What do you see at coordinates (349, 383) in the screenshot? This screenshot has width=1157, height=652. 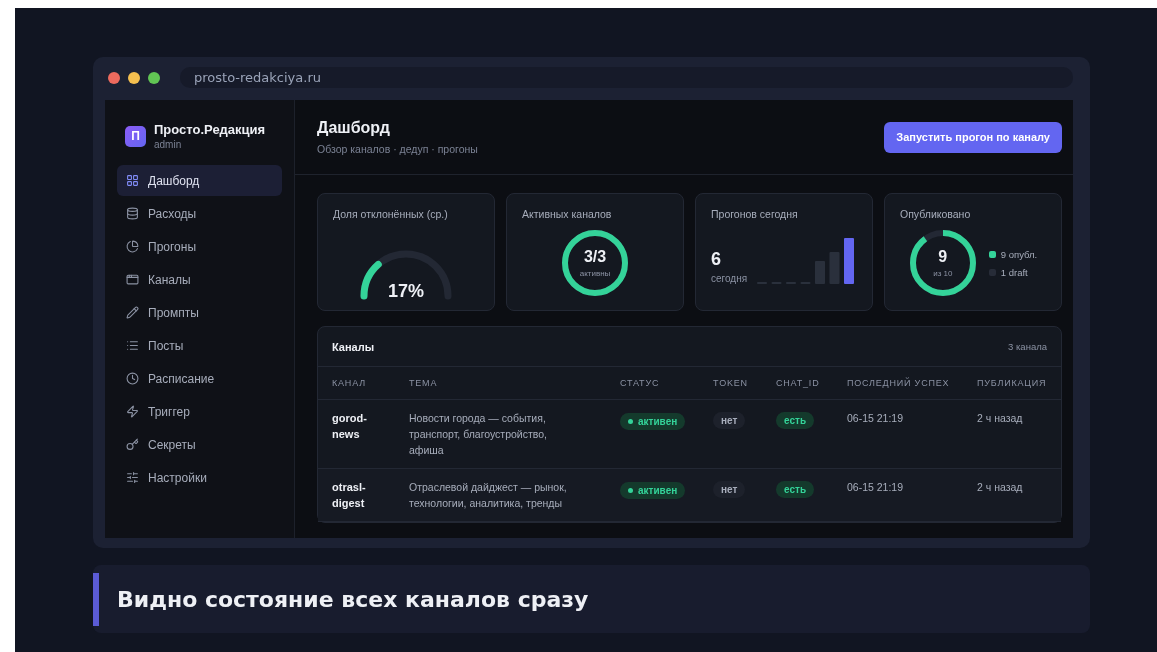 I see `column-header: КАНАЛ` at bounding box center [349, 383].